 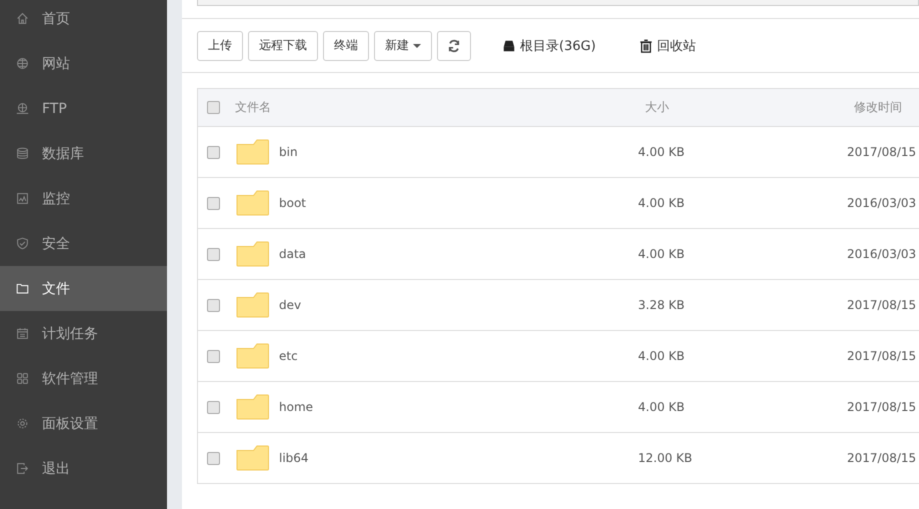 What do you see at coordinates (213, 107) in the screenshot?
I see `select-all-checkbox` at bounding box center [213, 107].